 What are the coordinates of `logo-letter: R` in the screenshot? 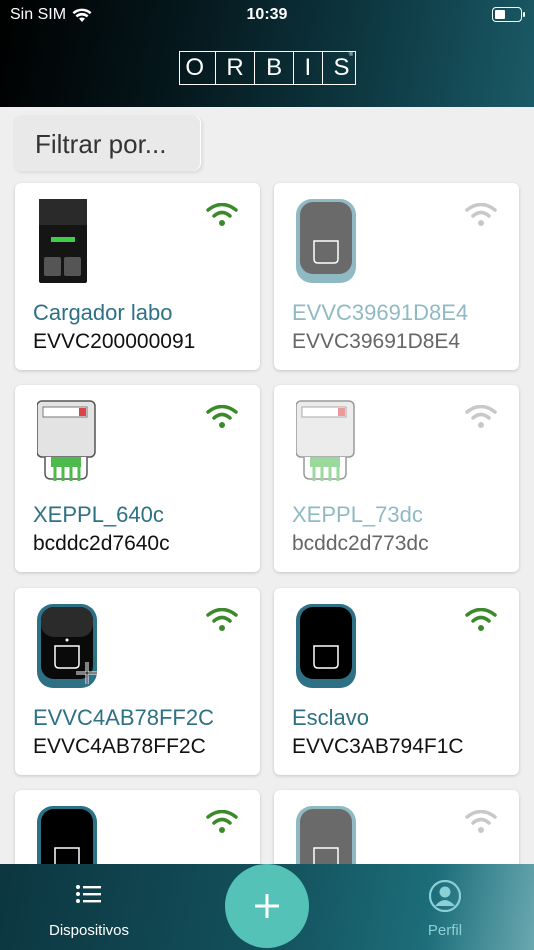 It's located at (235, 67).